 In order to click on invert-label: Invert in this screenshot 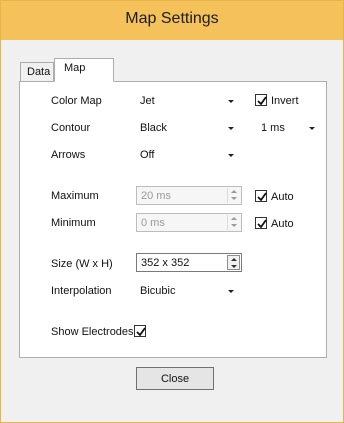, I will do `click(285, 101)`.